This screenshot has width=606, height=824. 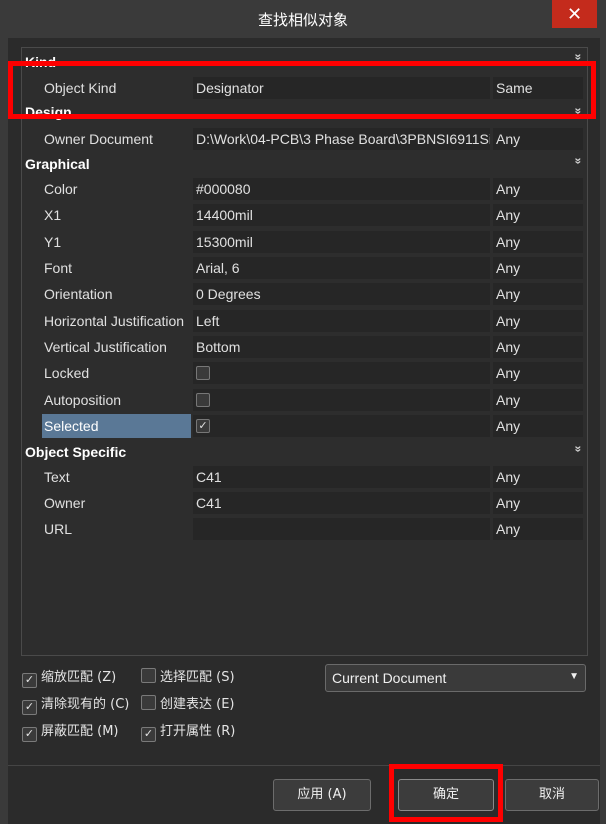 I want to click on window-frame-left, so click(x=4, y=431).